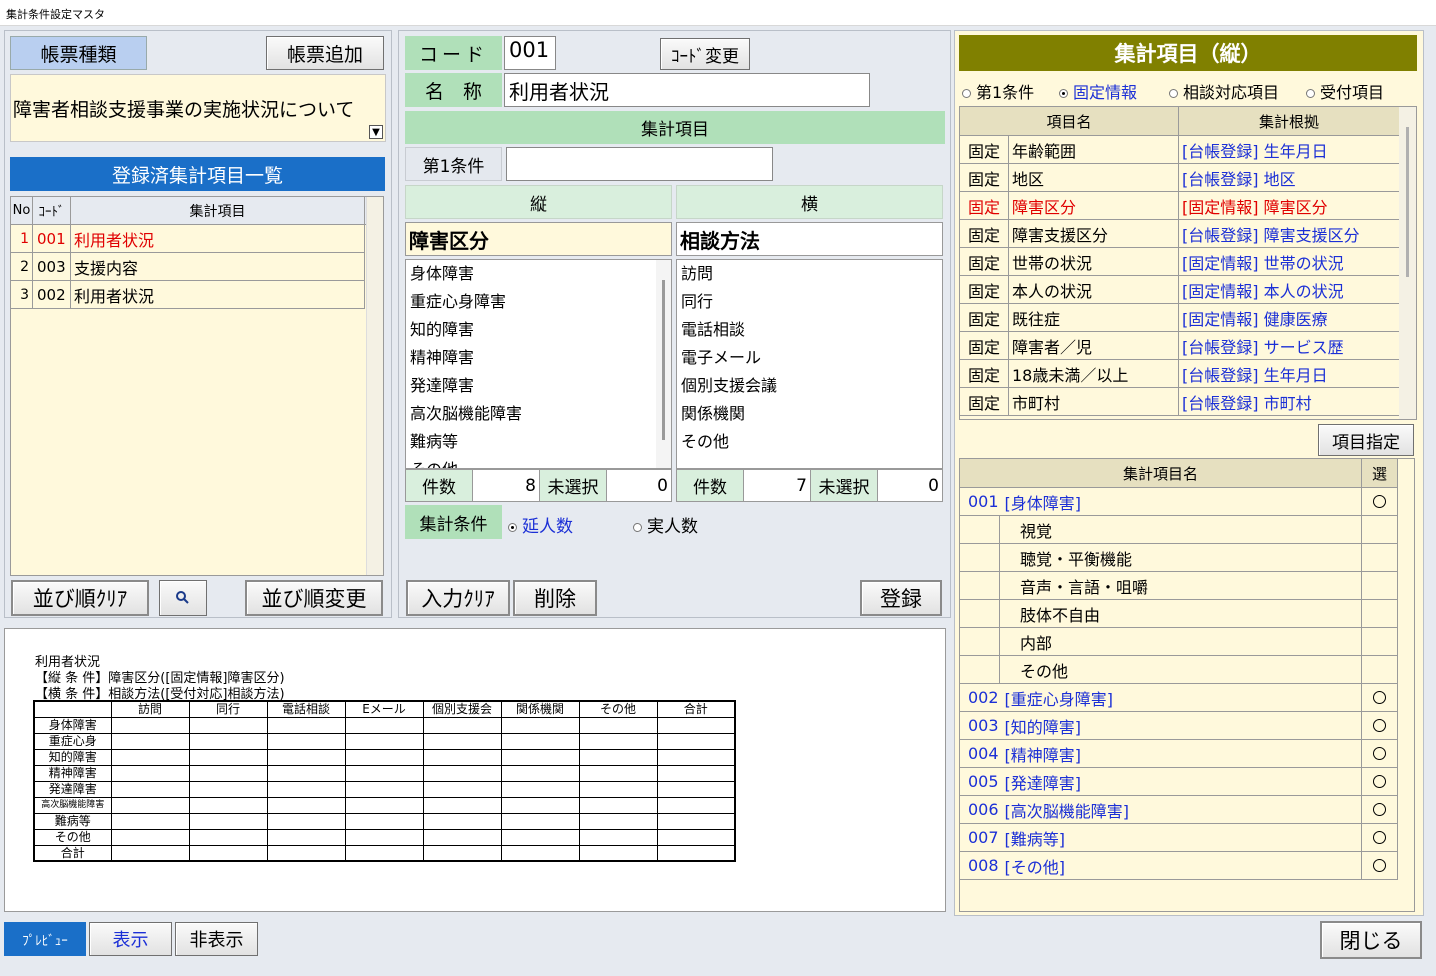 Image resolution: width=1436 pixels, height=976 pixels. What do you see at coordinates (1180, 150) in the screenshot?
I see `fixed-item-row: 固定 年齢範囲 [台帳登録] 生年月日` at bounding box center [1180, 150].